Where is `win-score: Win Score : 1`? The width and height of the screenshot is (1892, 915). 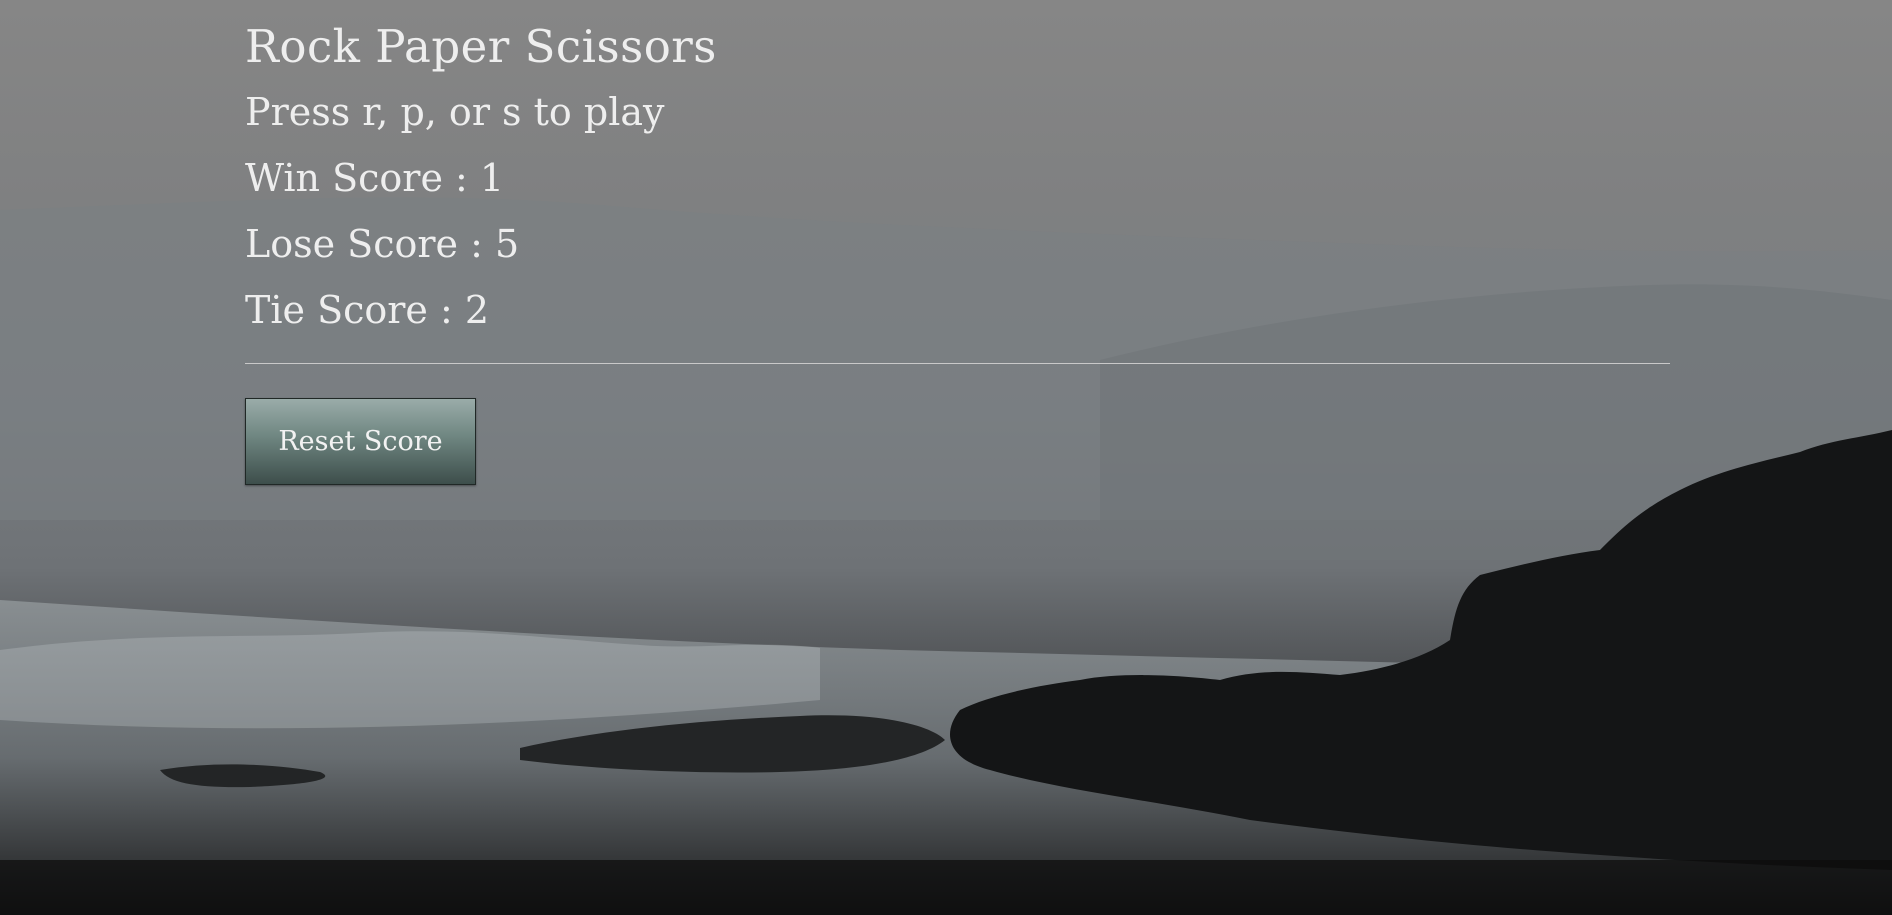
win-score: Win Score : 1 is located at coordinates (375, 178).